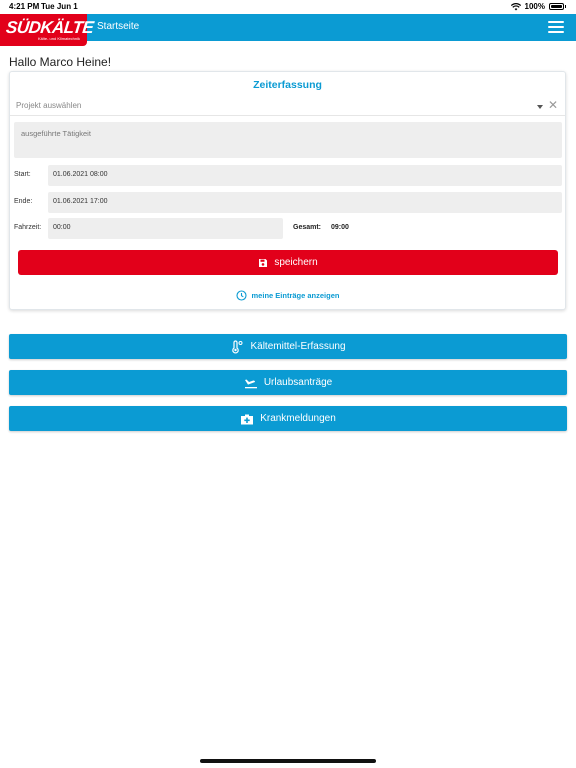  Describe the element at coordinates (556, 6) in the screenshot. I see `battery-icon` at that location.